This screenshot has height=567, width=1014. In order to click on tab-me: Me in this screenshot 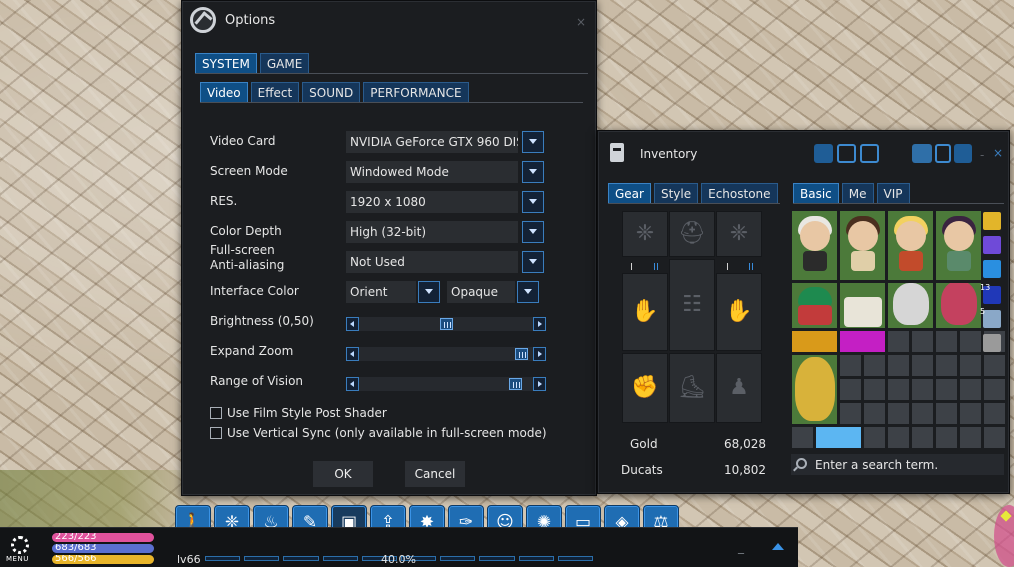, I will do `click(857, 193)`.